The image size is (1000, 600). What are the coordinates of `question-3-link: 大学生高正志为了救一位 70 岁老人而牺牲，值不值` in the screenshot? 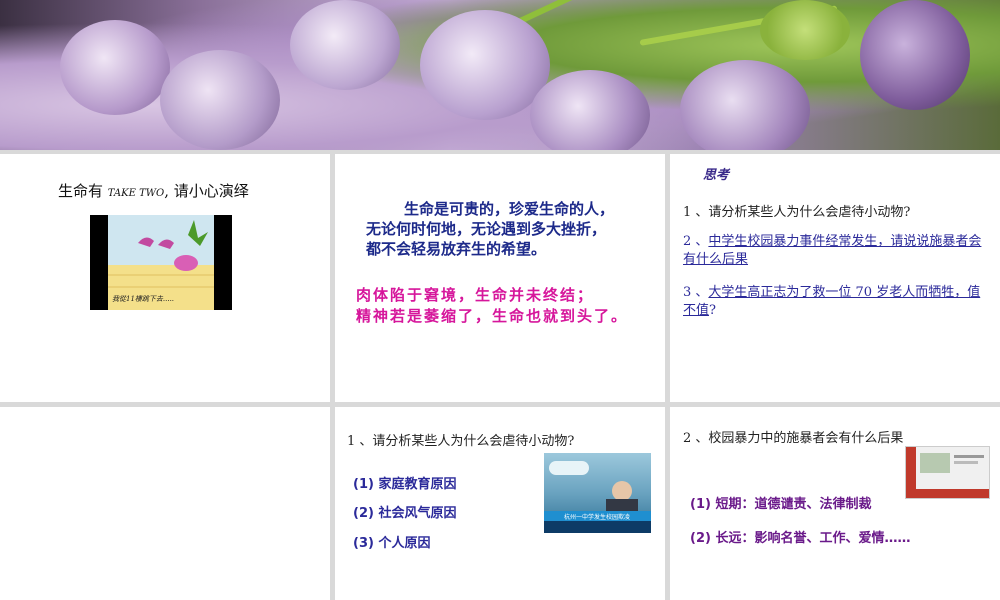 It's located at (831, 301).